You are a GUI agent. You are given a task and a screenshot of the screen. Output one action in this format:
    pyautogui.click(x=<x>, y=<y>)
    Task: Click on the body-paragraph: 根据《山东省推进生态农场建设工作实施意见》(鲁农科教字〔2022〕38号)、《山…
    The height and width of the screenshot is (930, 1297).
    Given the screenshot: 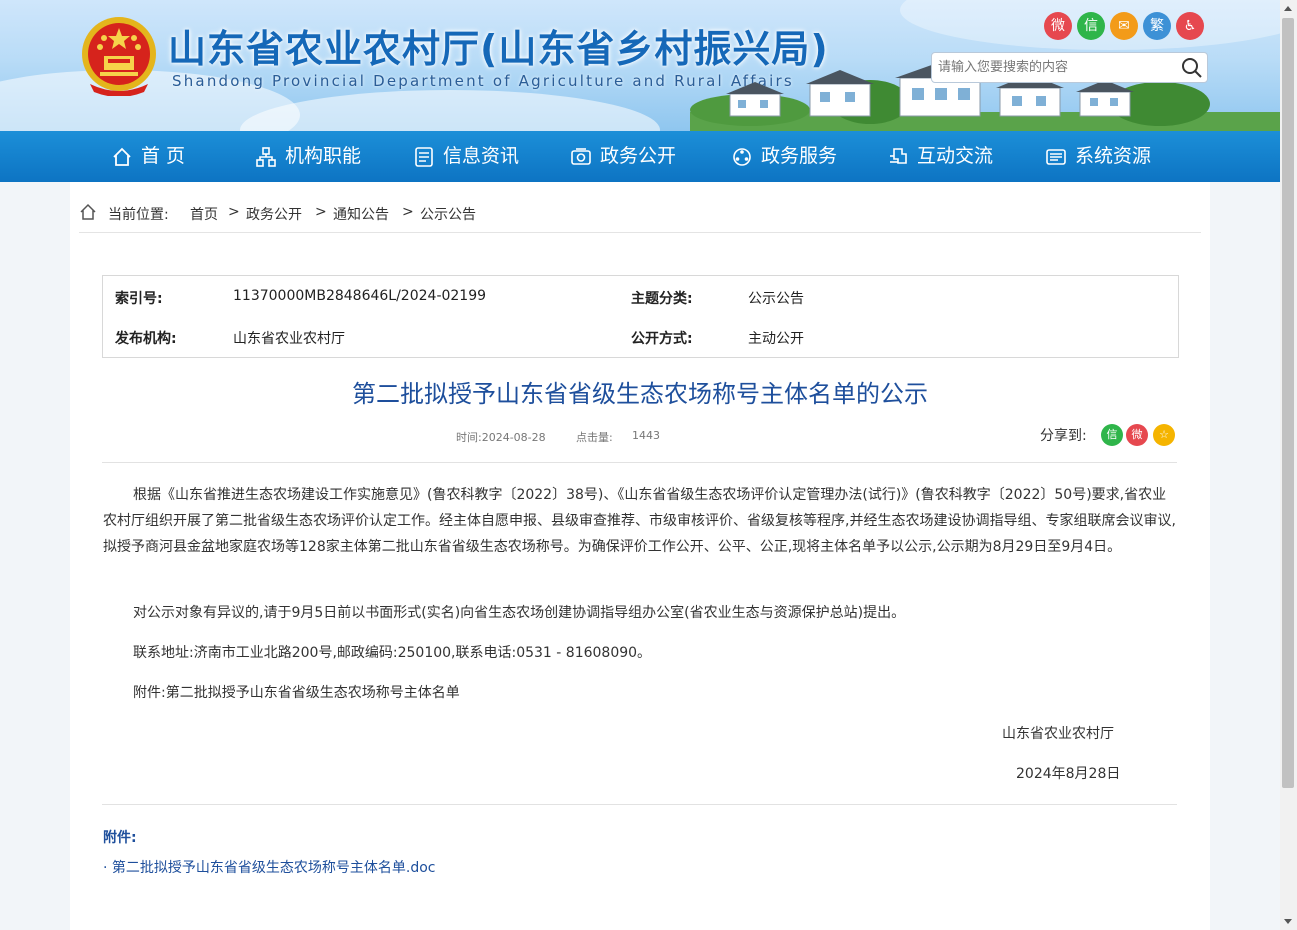 What is the action you would take?
    pyautogui.click(x=639, y=521)
    